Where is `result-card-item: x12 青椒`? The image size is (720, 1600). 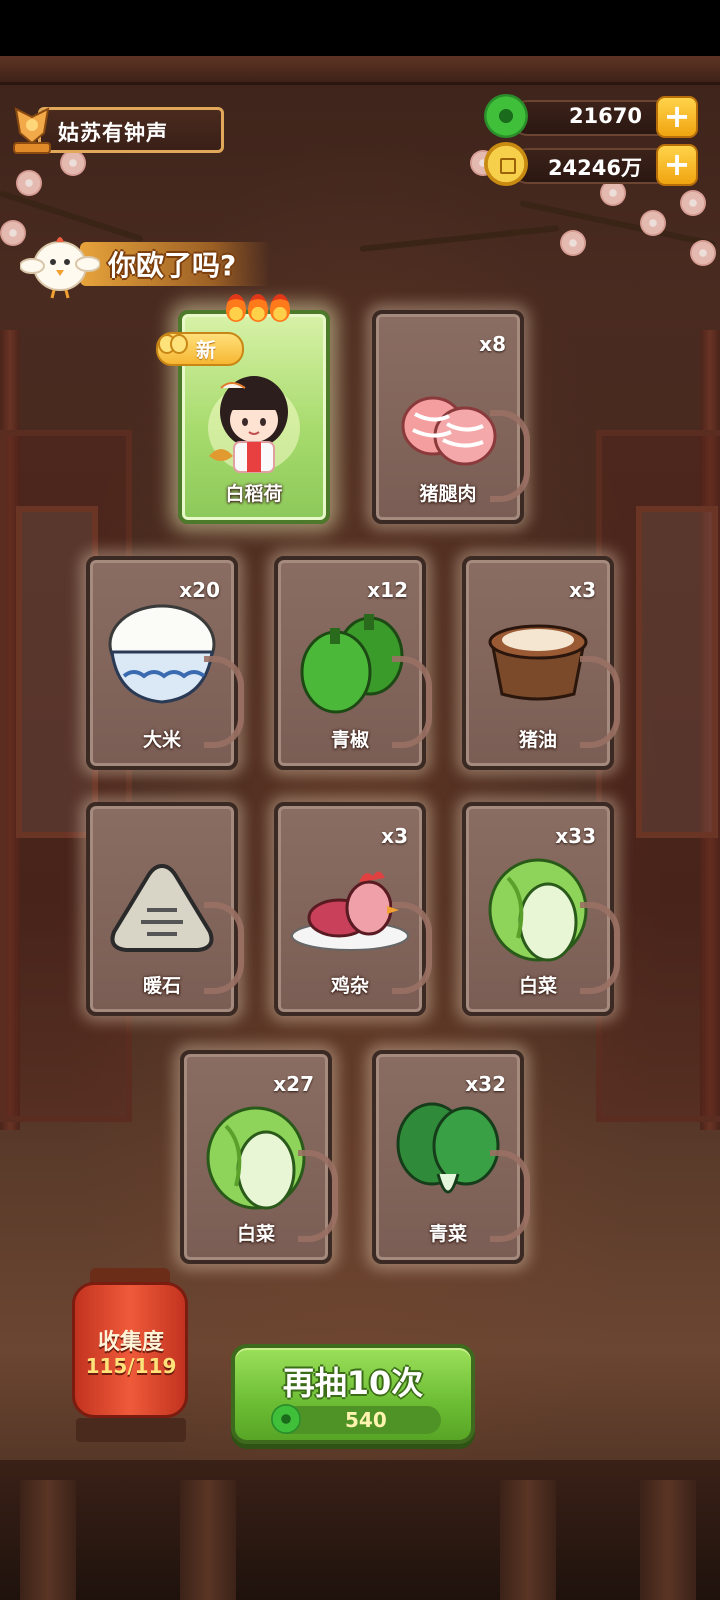 result-card-item: x12 青椒 is located at coordinates (353, 663).